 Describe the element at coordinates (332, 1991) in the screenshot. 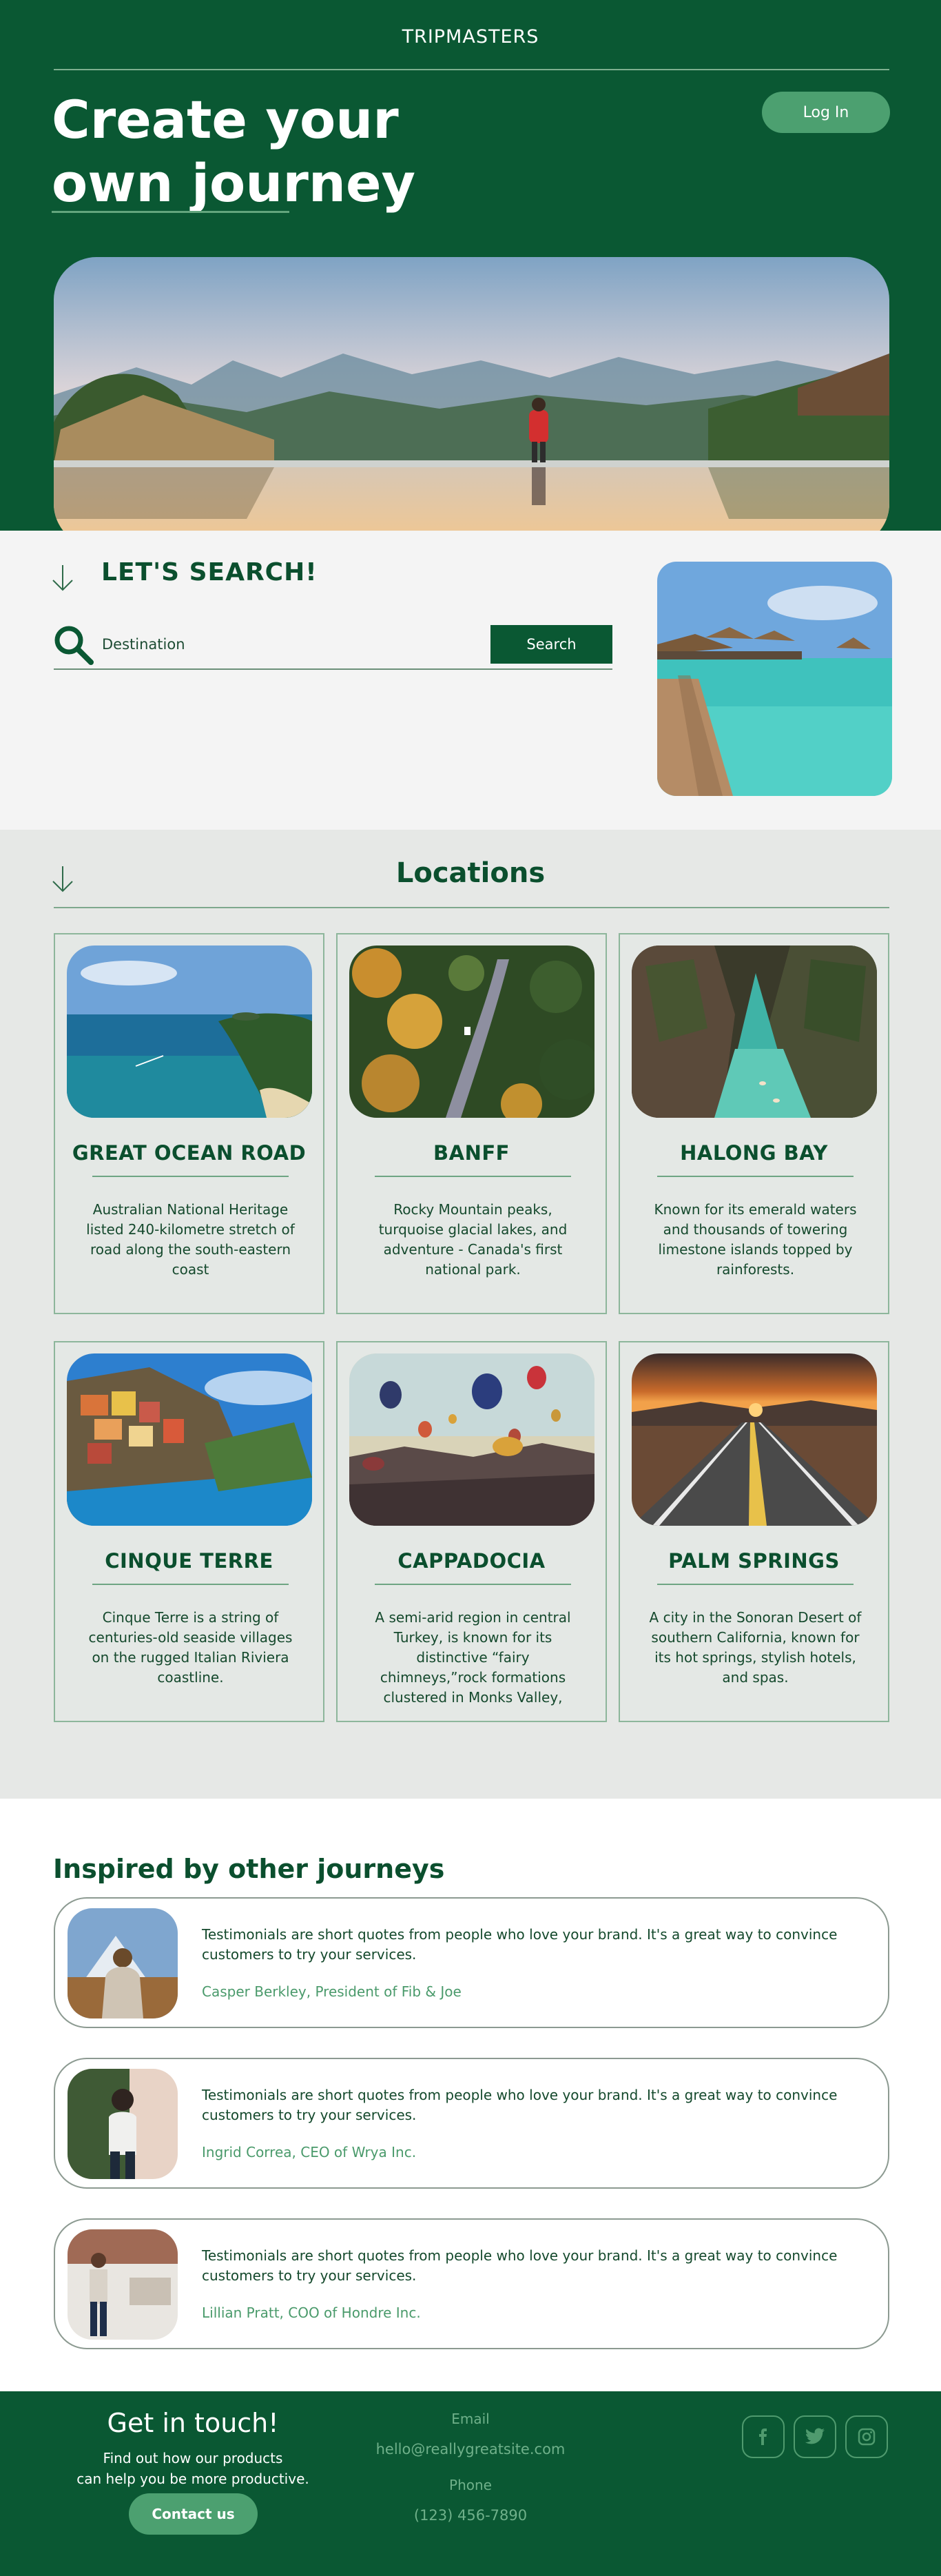

I see `testimonial-author: Casper Berkley, President of Fib & Joe` at that location.